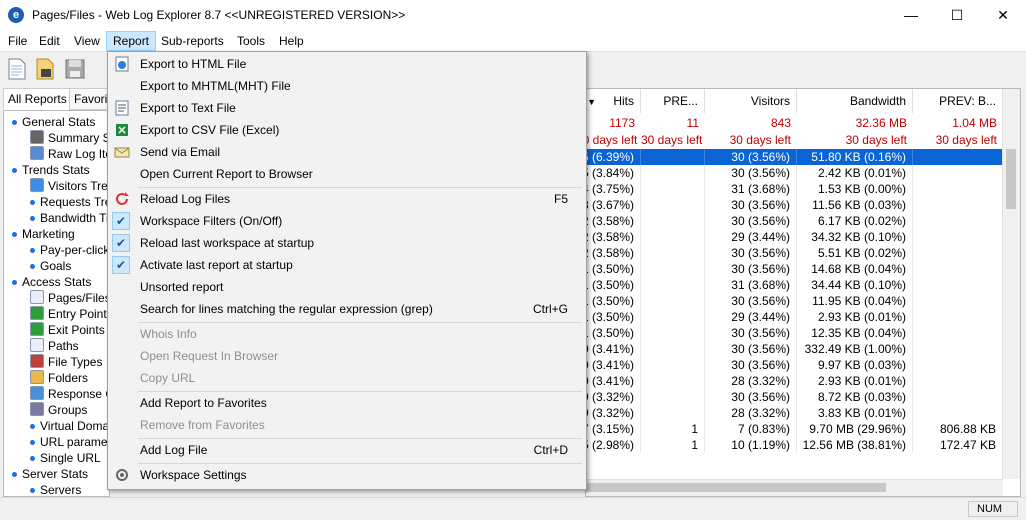 The width and height of the screenshot is (1026, 520). I want to click on tree-item: General Stats, so click(53, 122).